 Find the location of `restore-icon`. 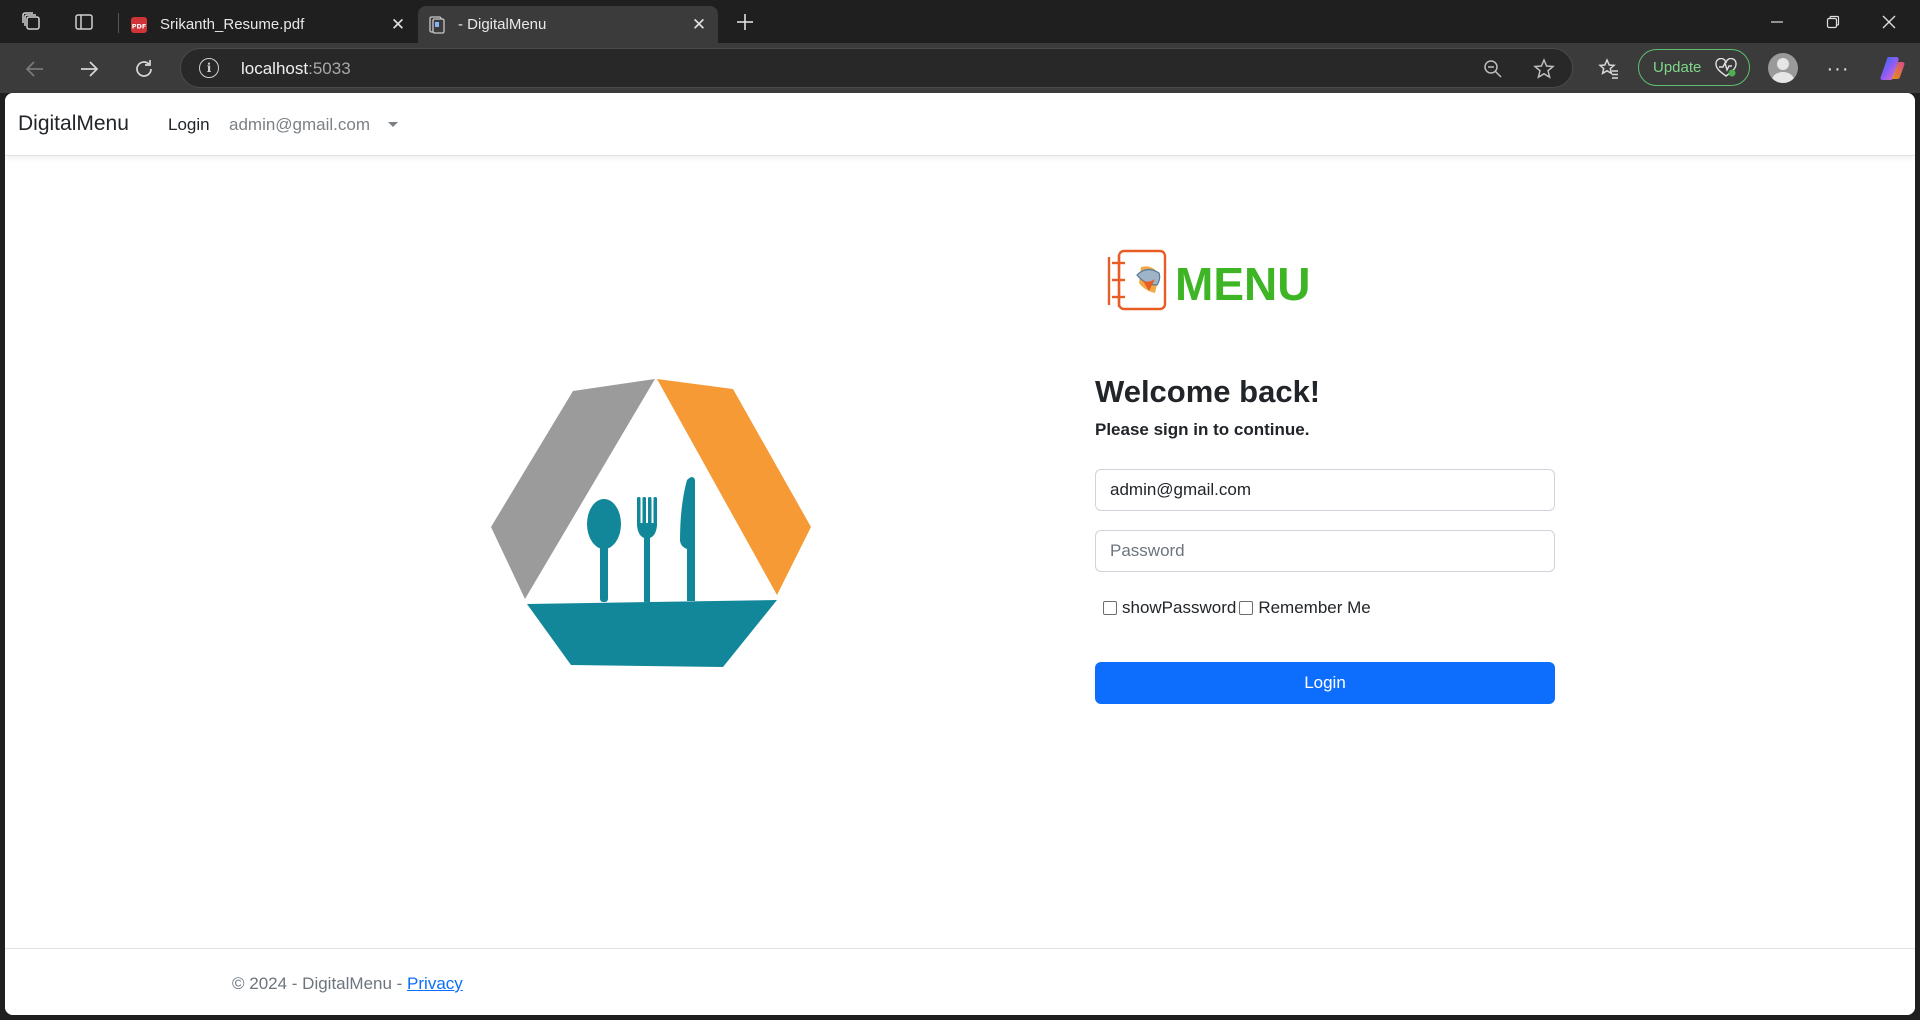

restore-icon is located at coordinates (1833, 21).